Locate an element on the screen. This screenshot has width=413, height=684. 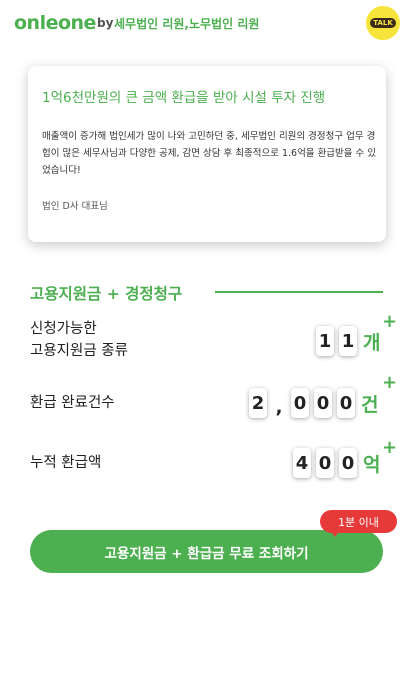
stat-counter-types: 1 1 개 is located at coordinates (348, 341).